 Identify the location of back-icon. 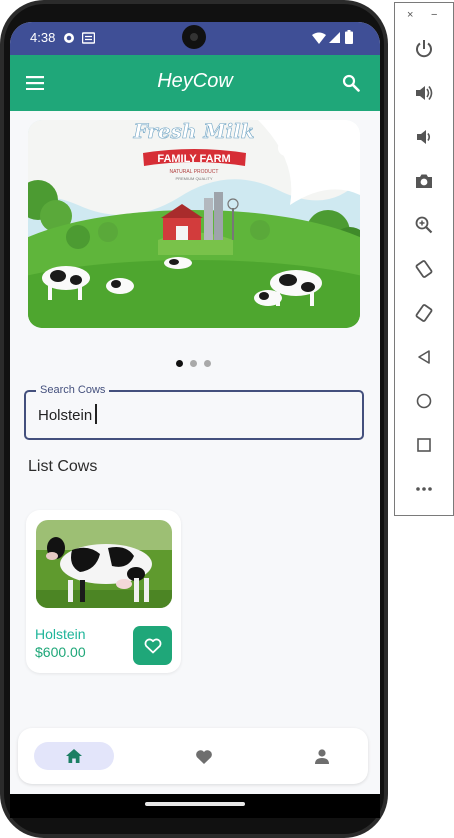
(424, 357).